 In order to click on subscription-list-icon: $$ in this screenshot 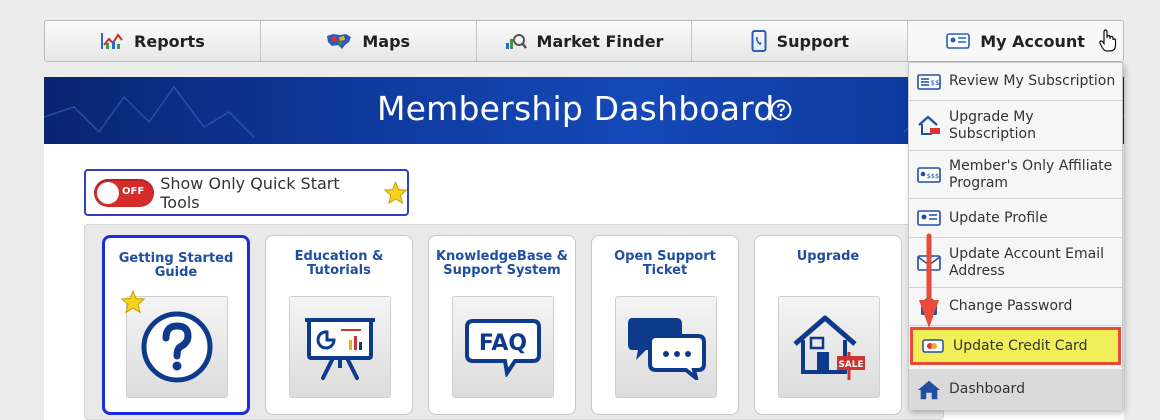, I will do `click(929, 81)`.